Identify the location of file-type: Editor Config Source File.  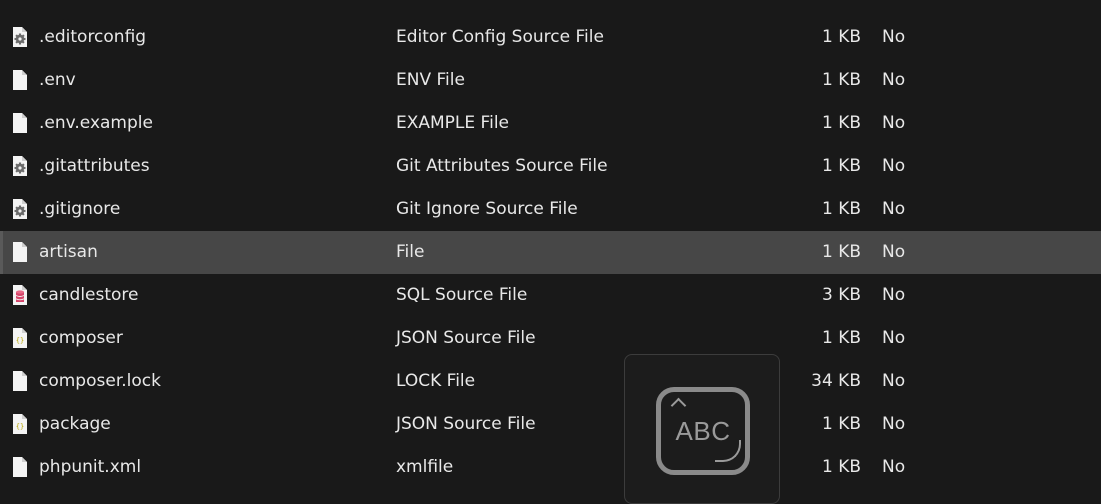
(500, 37).